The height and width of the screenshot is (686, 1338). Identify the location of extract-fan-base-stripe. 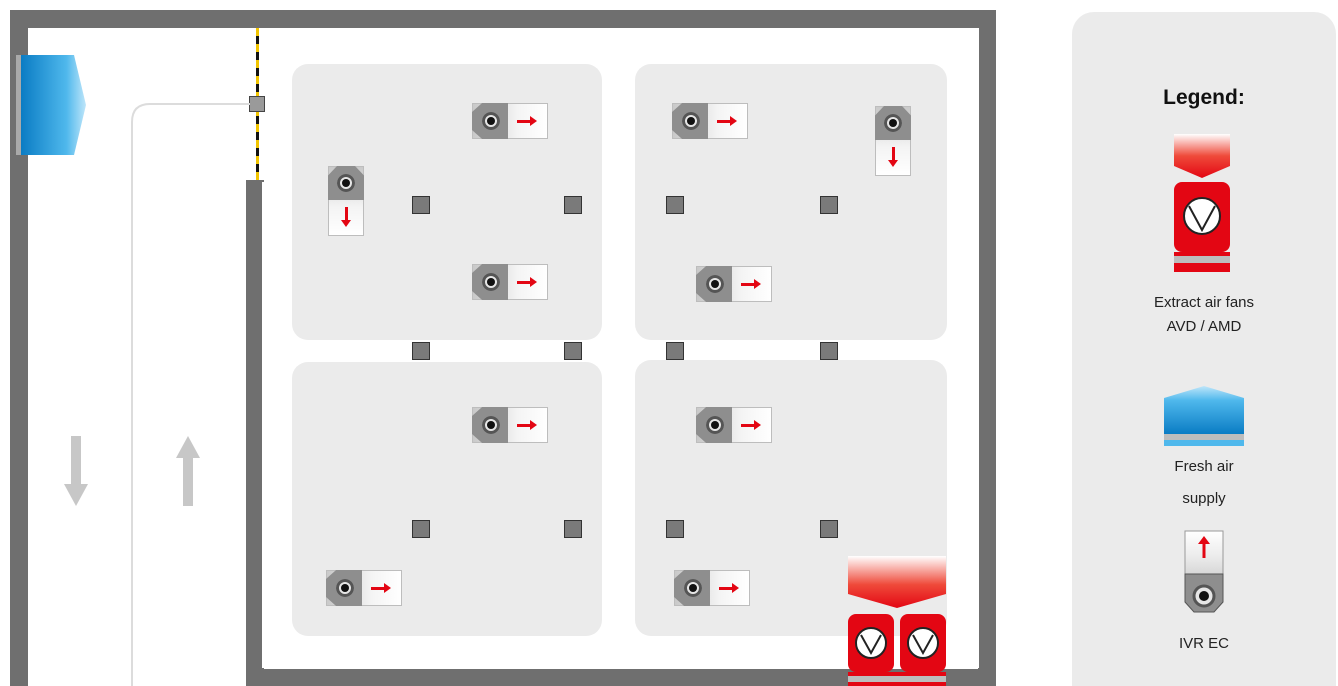
(897, 679).